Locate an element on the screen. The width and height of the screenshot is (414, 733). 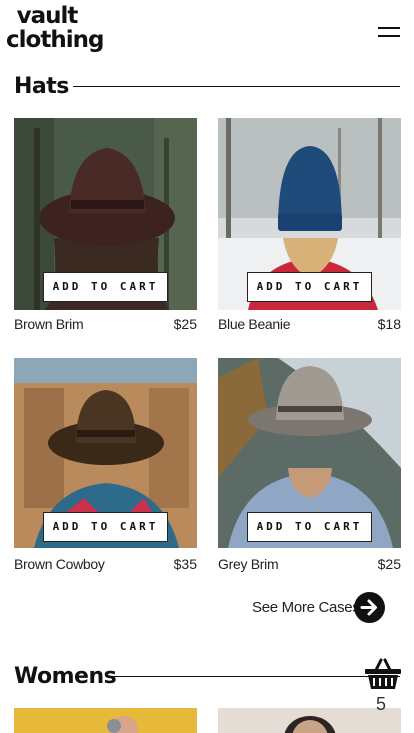
product-price: $18 is located at coordinates (389, 324).